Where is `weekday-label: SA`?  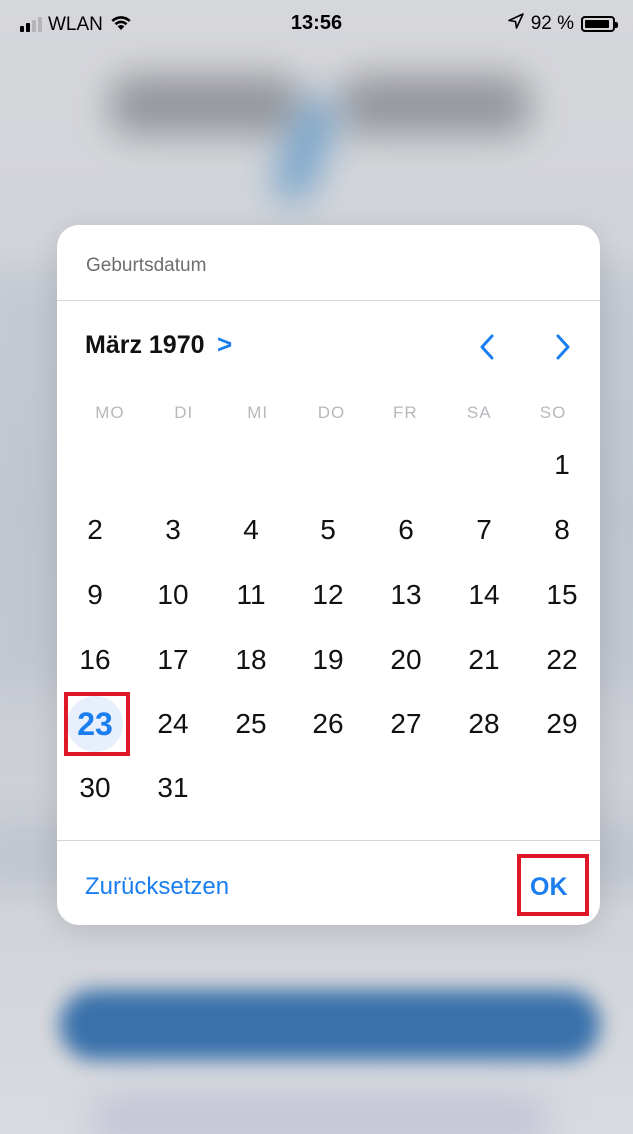
weekday-label: SA is located at coordinates (479, 412).